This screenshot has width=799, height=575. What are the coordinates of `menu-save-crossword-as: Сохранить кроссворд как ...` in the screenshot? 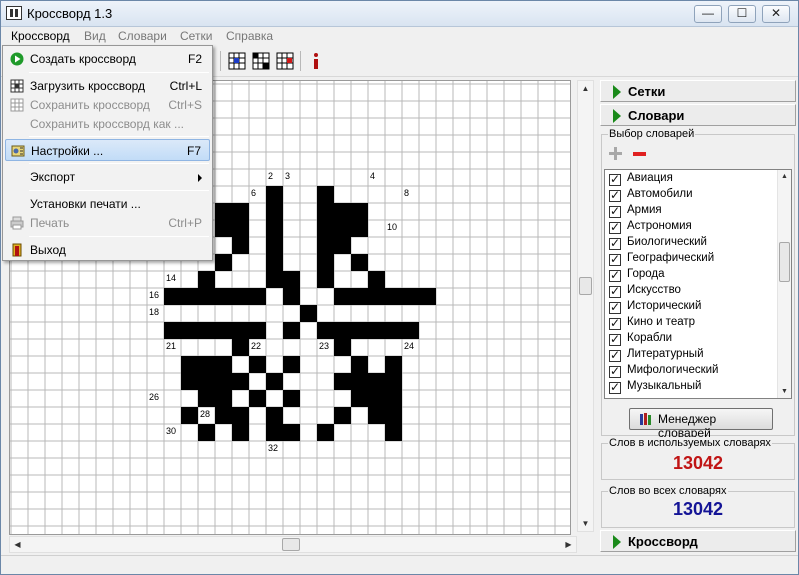 It's located at (107, 124).